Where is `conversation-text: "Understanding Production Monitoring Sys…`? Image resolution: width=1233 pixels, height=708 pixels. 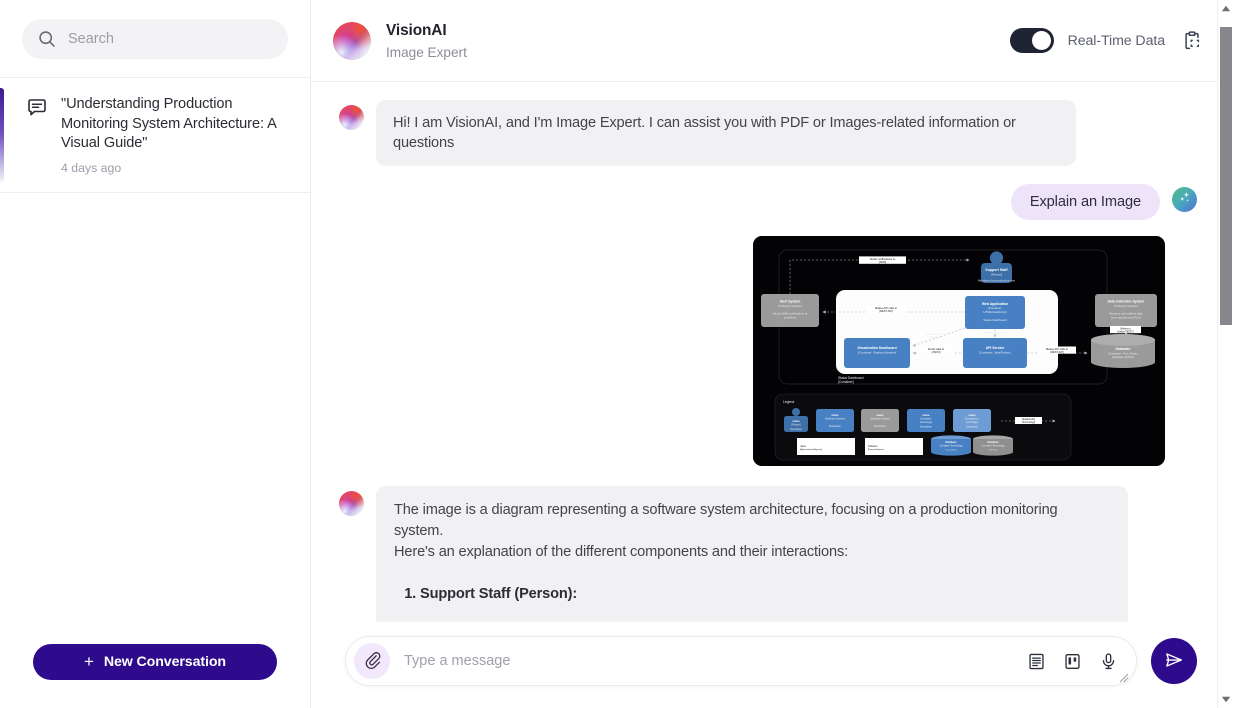 conversation-text: "Understanding Production Monitoring Sys… is located at coordinates (175, 135).